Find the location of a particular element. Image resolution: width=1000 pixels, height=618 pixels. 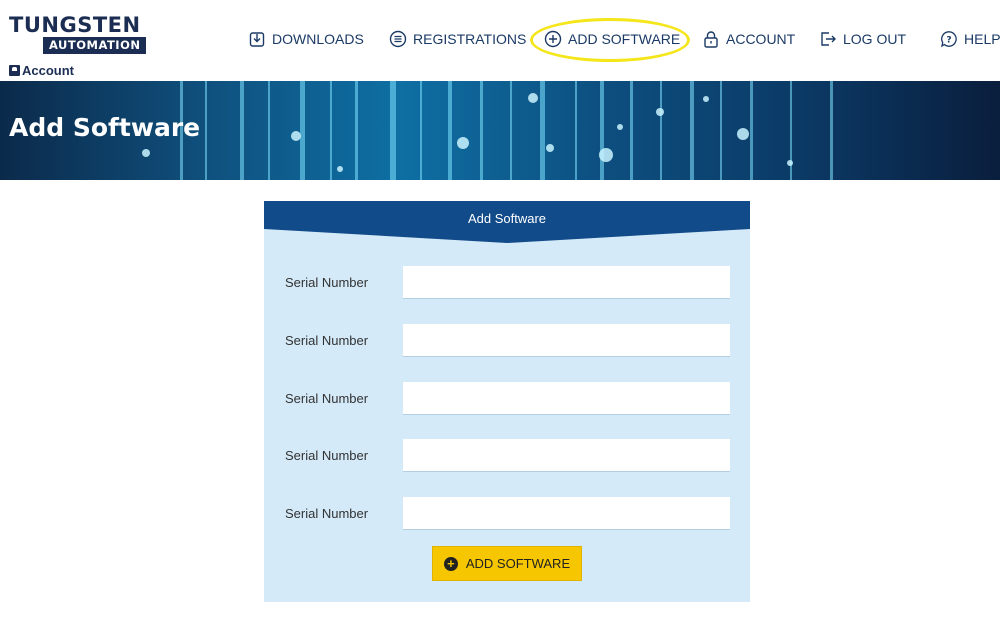

nav-log-out: LOG OUT is located at coordinates (862, 39).